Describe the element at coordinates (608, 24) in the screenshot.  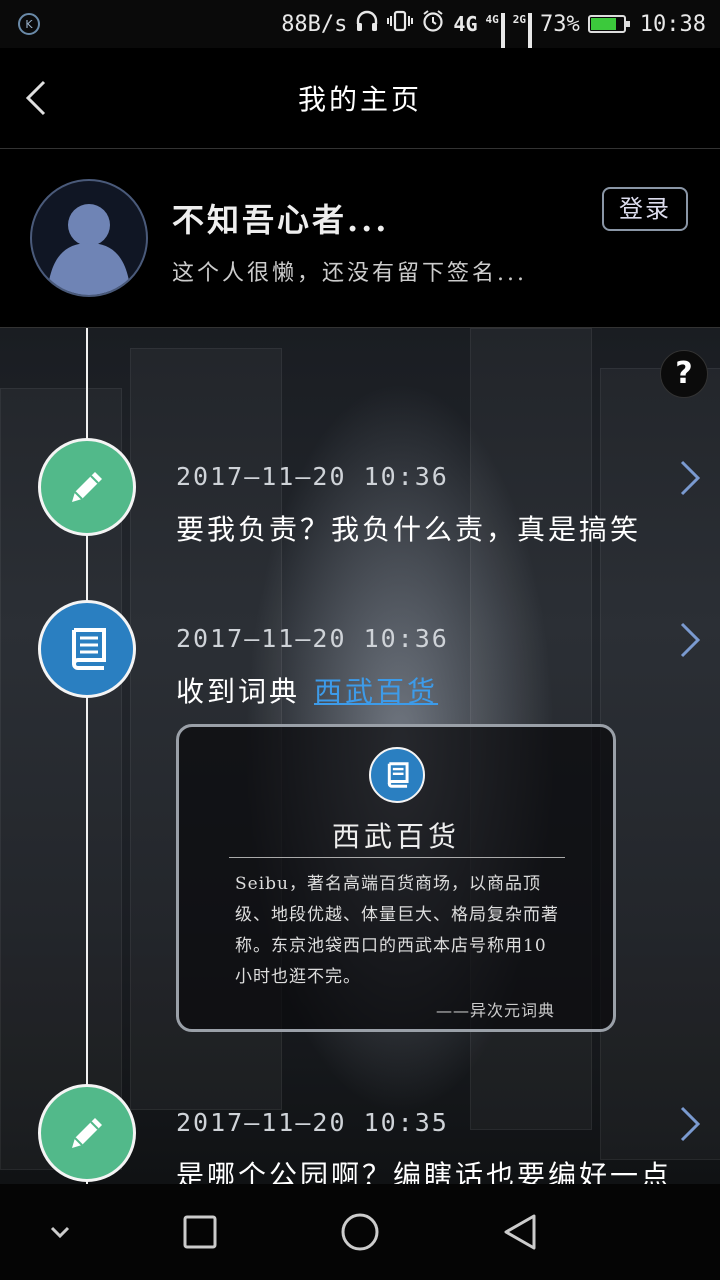
I see `battery-icon` at that location.